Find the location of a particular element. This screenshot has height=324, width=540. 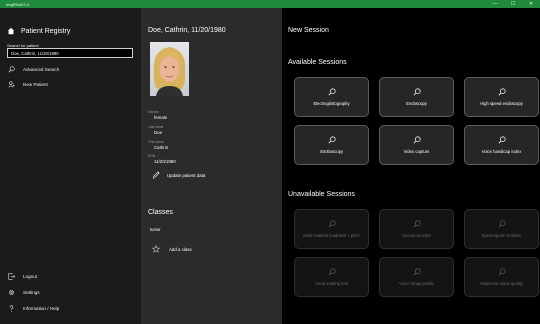

registry-header: Patient Registry is located at coordinates (38, 31).